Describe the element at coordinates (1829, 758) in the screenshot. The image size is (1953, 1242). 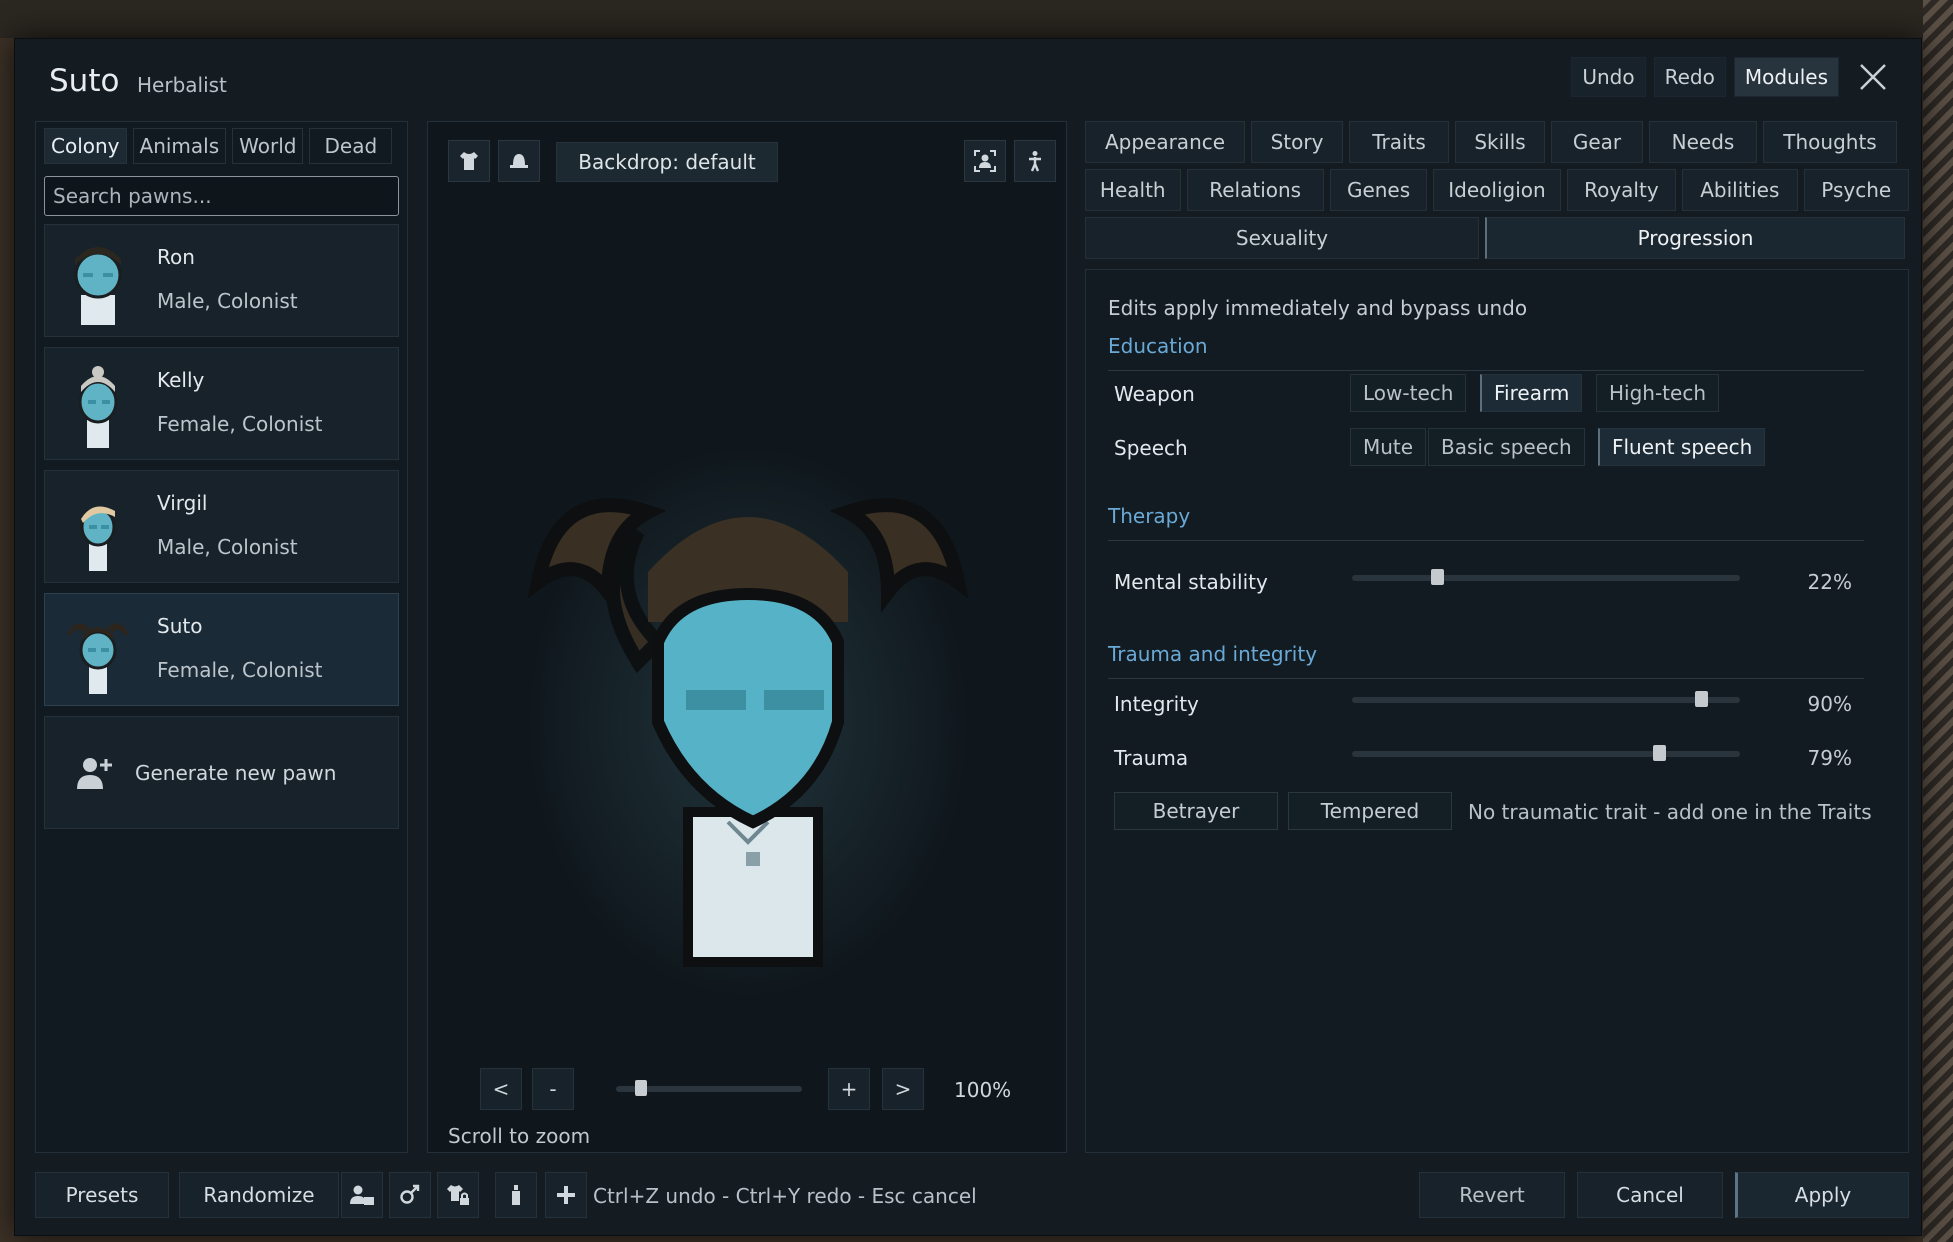
I see `trauma-value: 79%` at that location.